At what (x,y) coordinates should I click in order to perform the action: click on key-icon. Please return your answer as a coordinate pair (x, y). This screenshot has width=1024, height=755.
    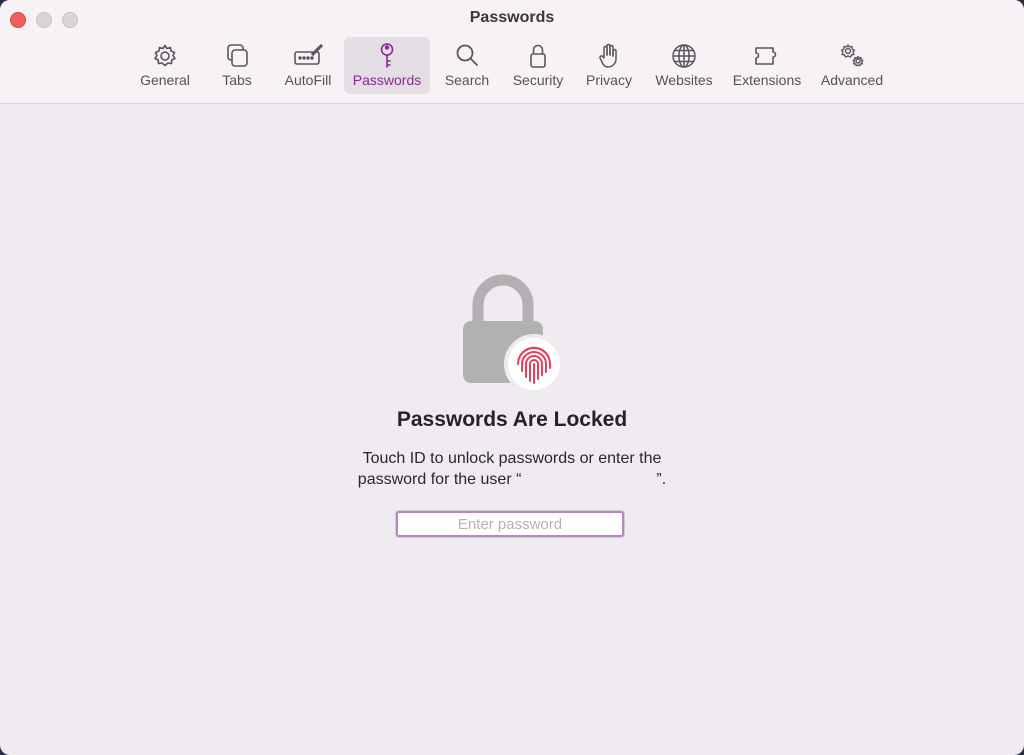
    Looking at the image, I should click on (387, 56).